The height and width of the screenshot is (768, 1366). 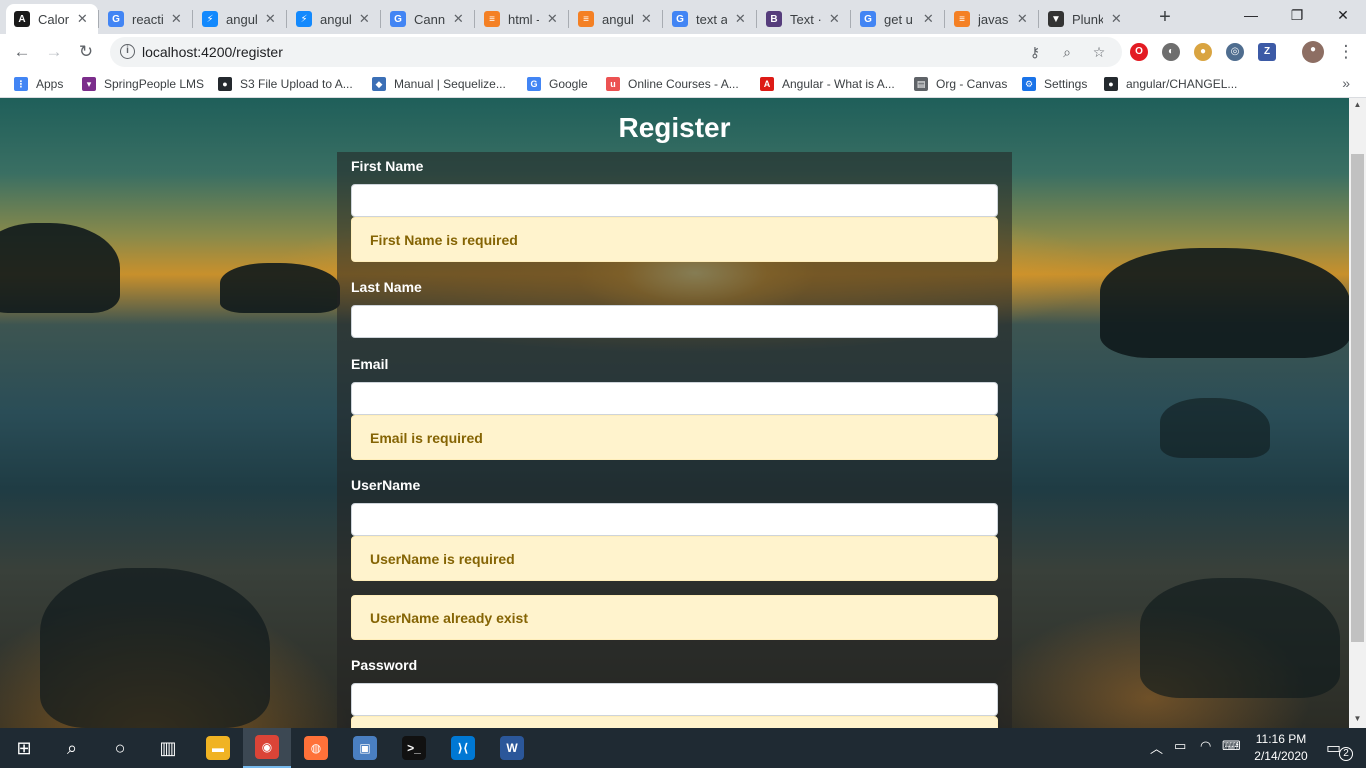 I want to click on page-scrollbar: ▲ ▼, so click(x=1357, y=413).